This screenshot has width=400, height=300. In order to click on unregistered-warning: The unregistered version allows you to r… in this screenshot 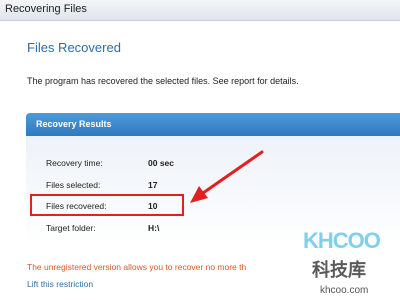, I will do `click(137, 267)`.